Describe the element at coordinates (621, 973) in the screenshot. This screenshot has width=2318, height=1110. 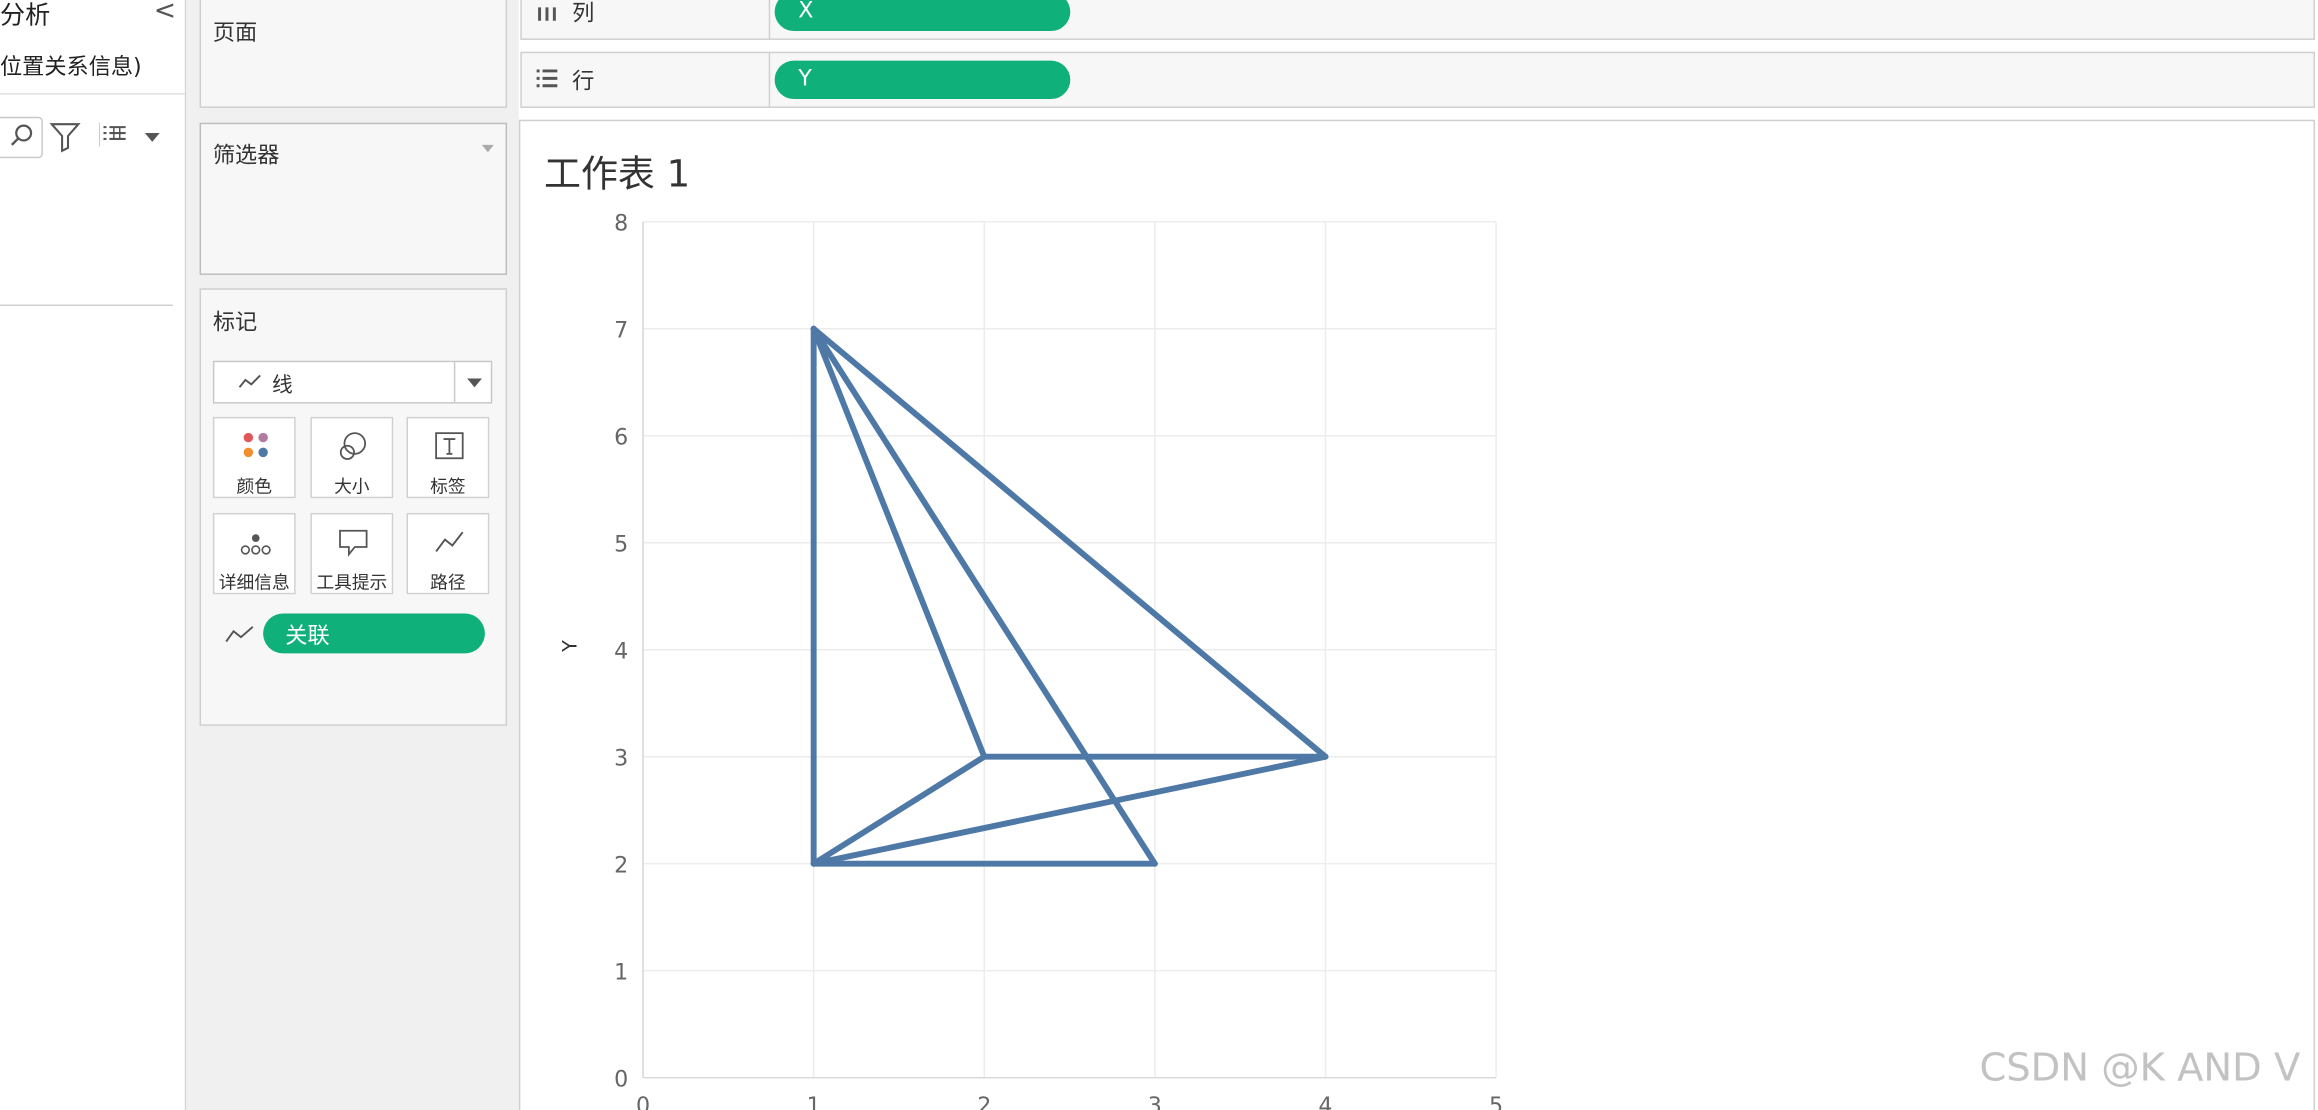
I see `y-tick-label: 1` at that location.